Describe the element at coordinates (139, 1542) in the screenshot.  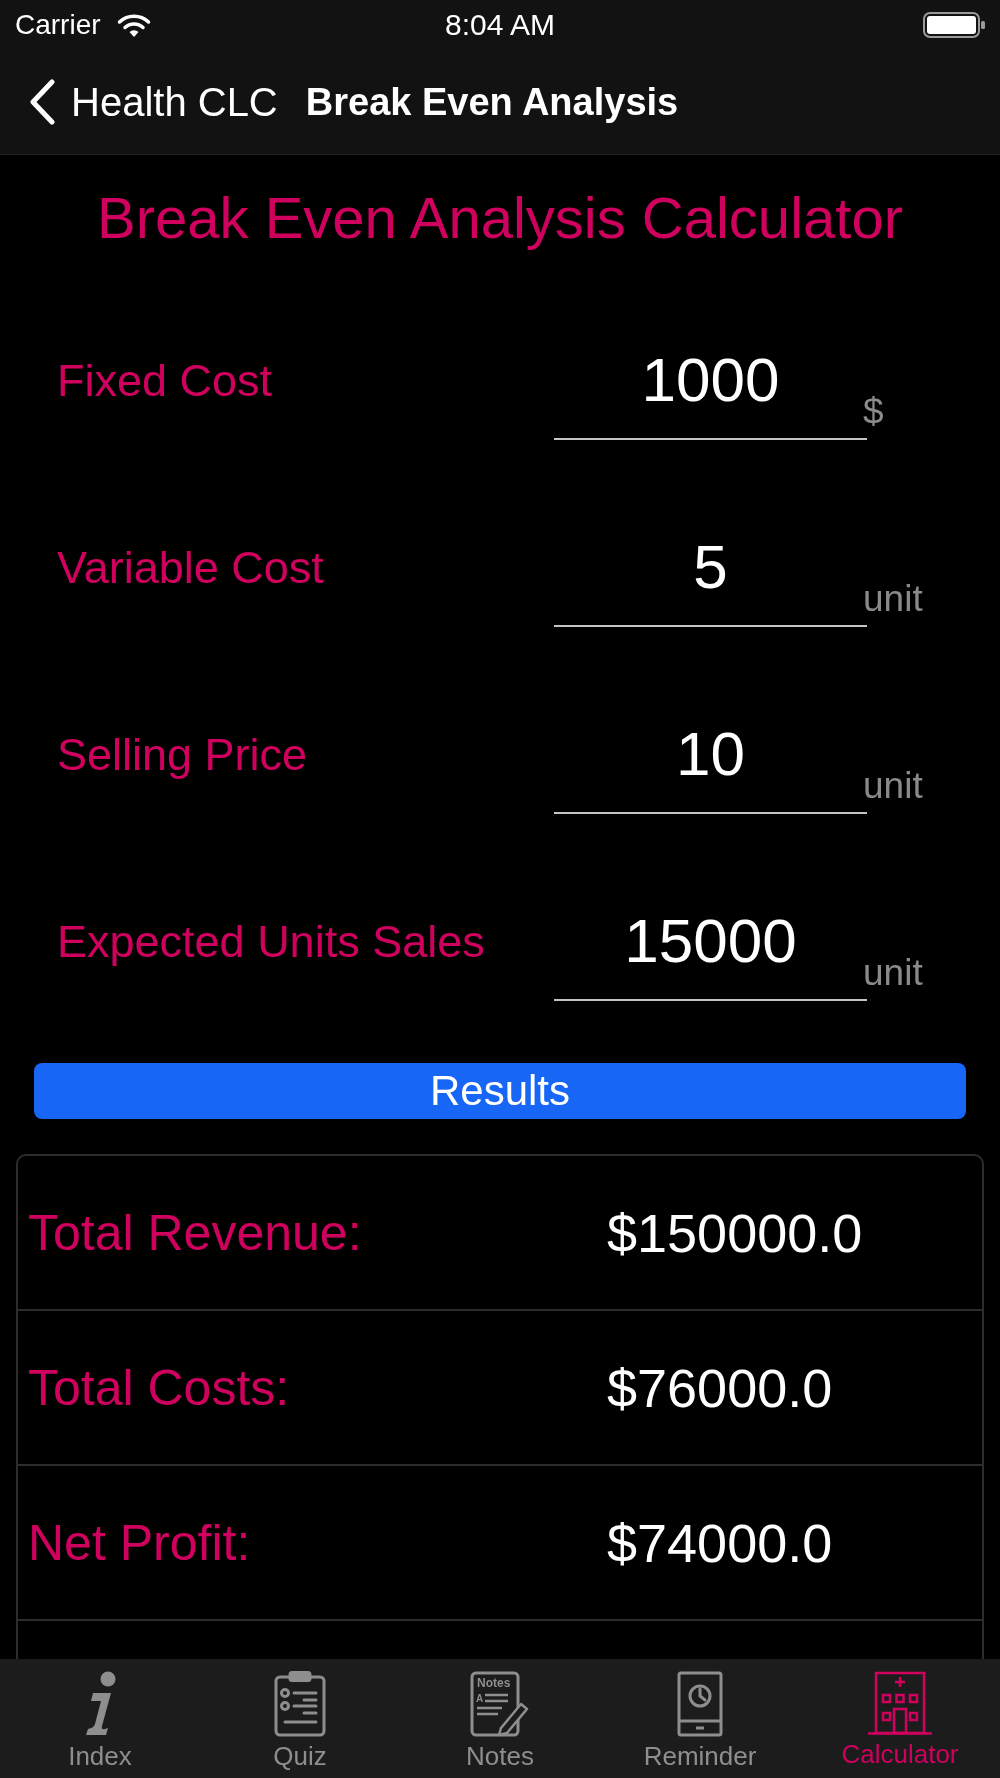
I see `result-label: Net Profit:` at that location.